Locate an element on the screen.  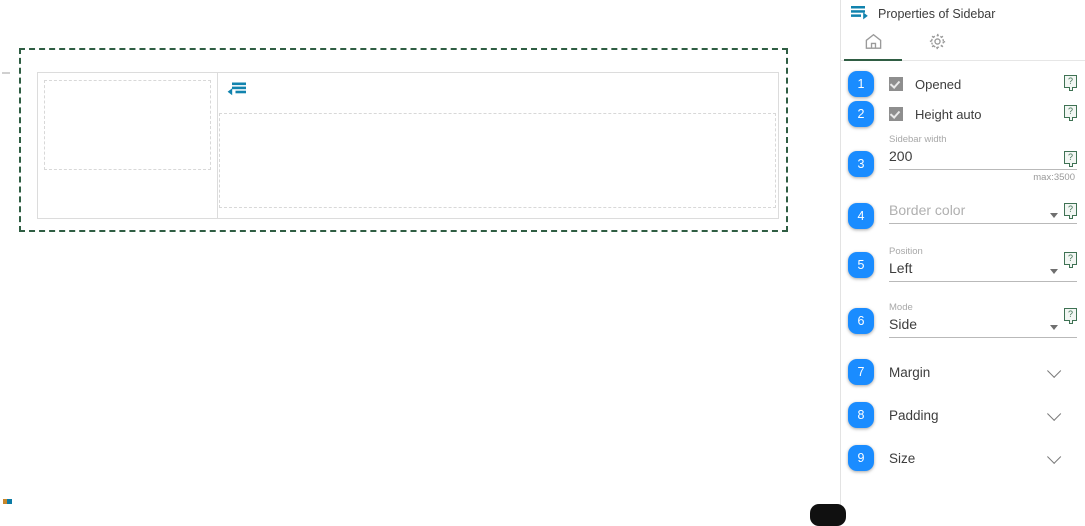
sidebar-width-max-hint: max:3500 is located at coordinates (1054, 177).